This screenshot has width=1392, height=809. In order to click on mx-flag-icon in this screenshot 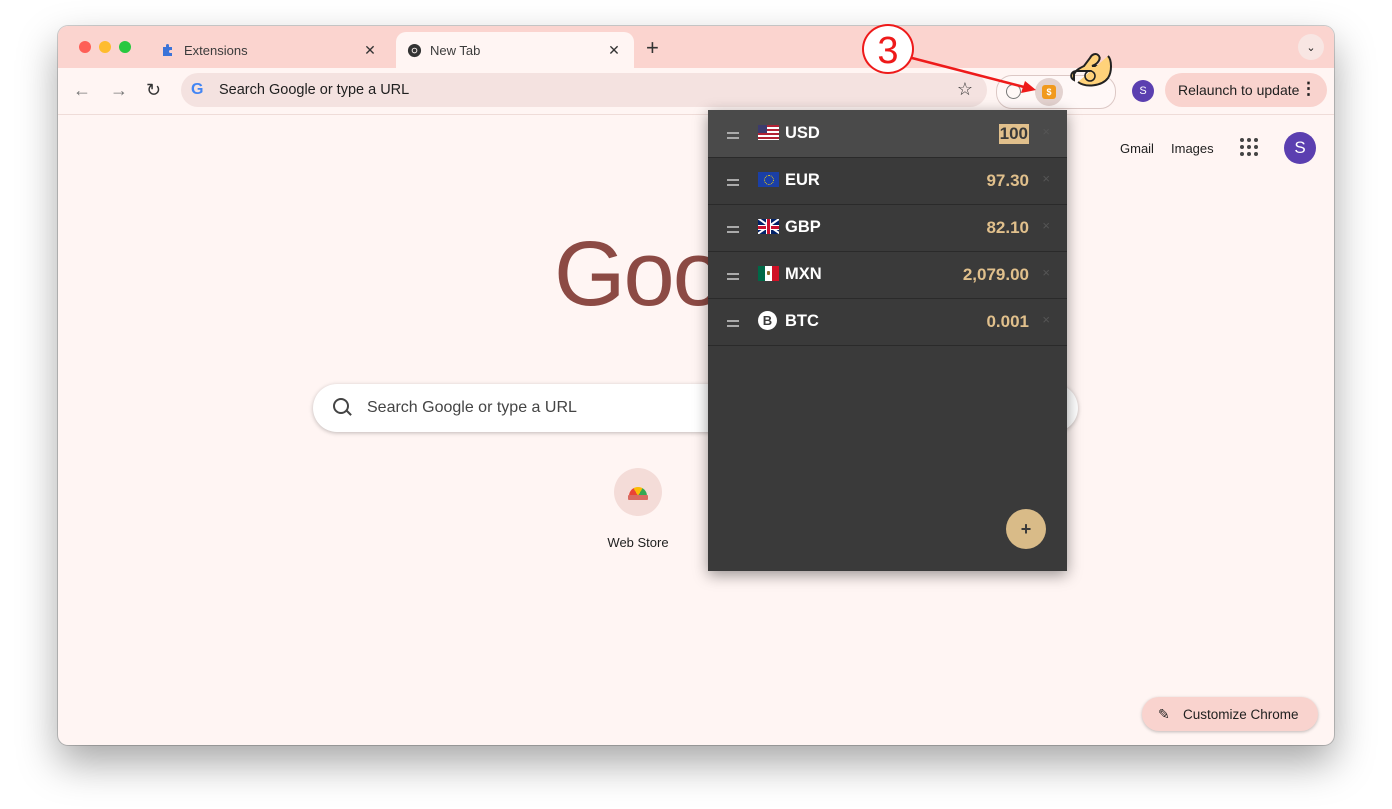, I will do `click(768, 273)`.